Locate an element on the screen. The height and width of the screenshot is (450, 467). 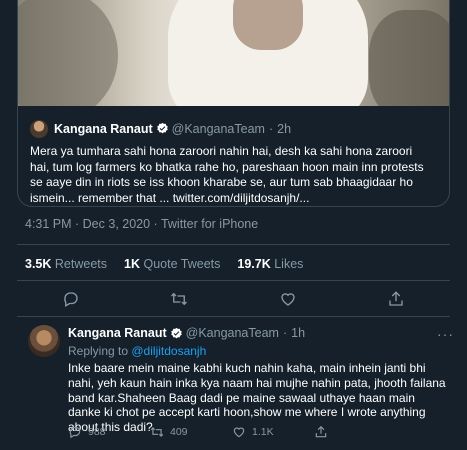
replying-to: Replying to @diljitdosanjh is located at coordinates (137, 351).